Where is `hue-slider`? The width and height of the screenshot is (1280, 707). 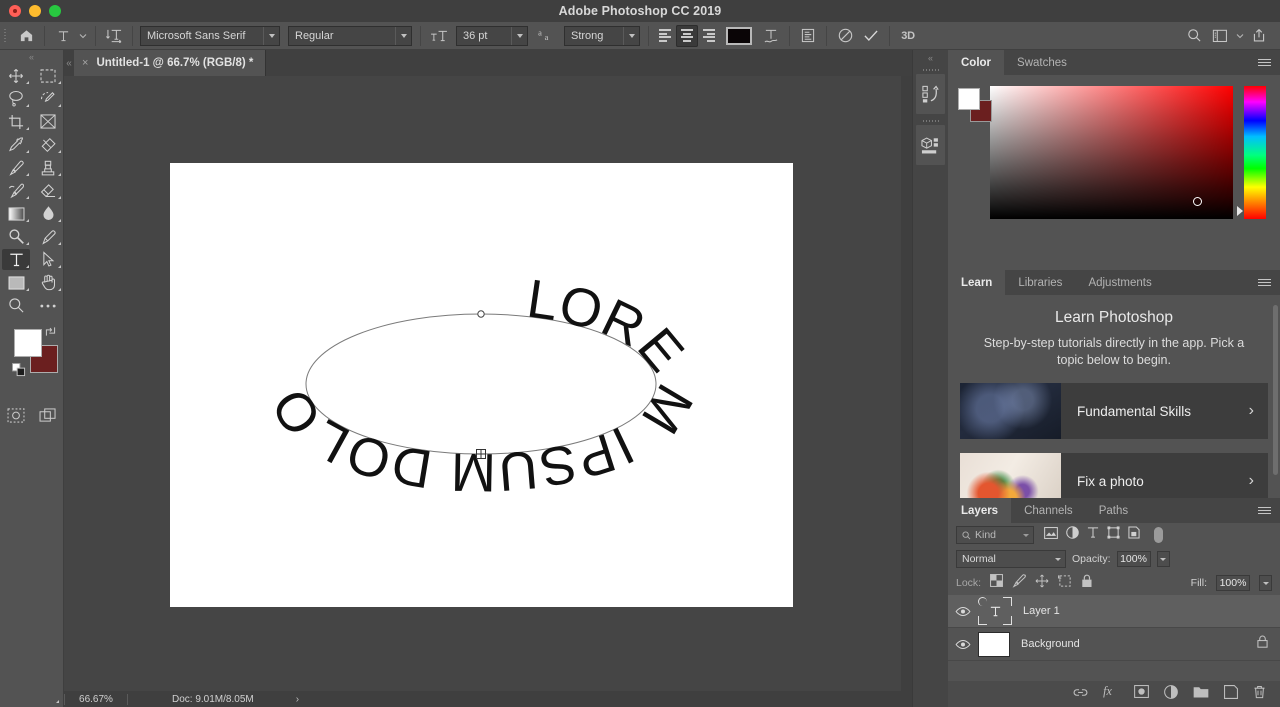
hue-slider is located at coordinates (1255, 152).